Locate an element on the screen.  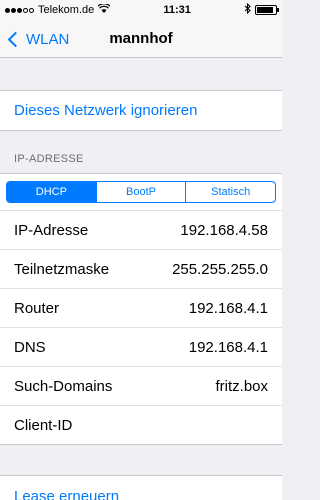
row-label: Client-ID is located at coordinates (43, 425).